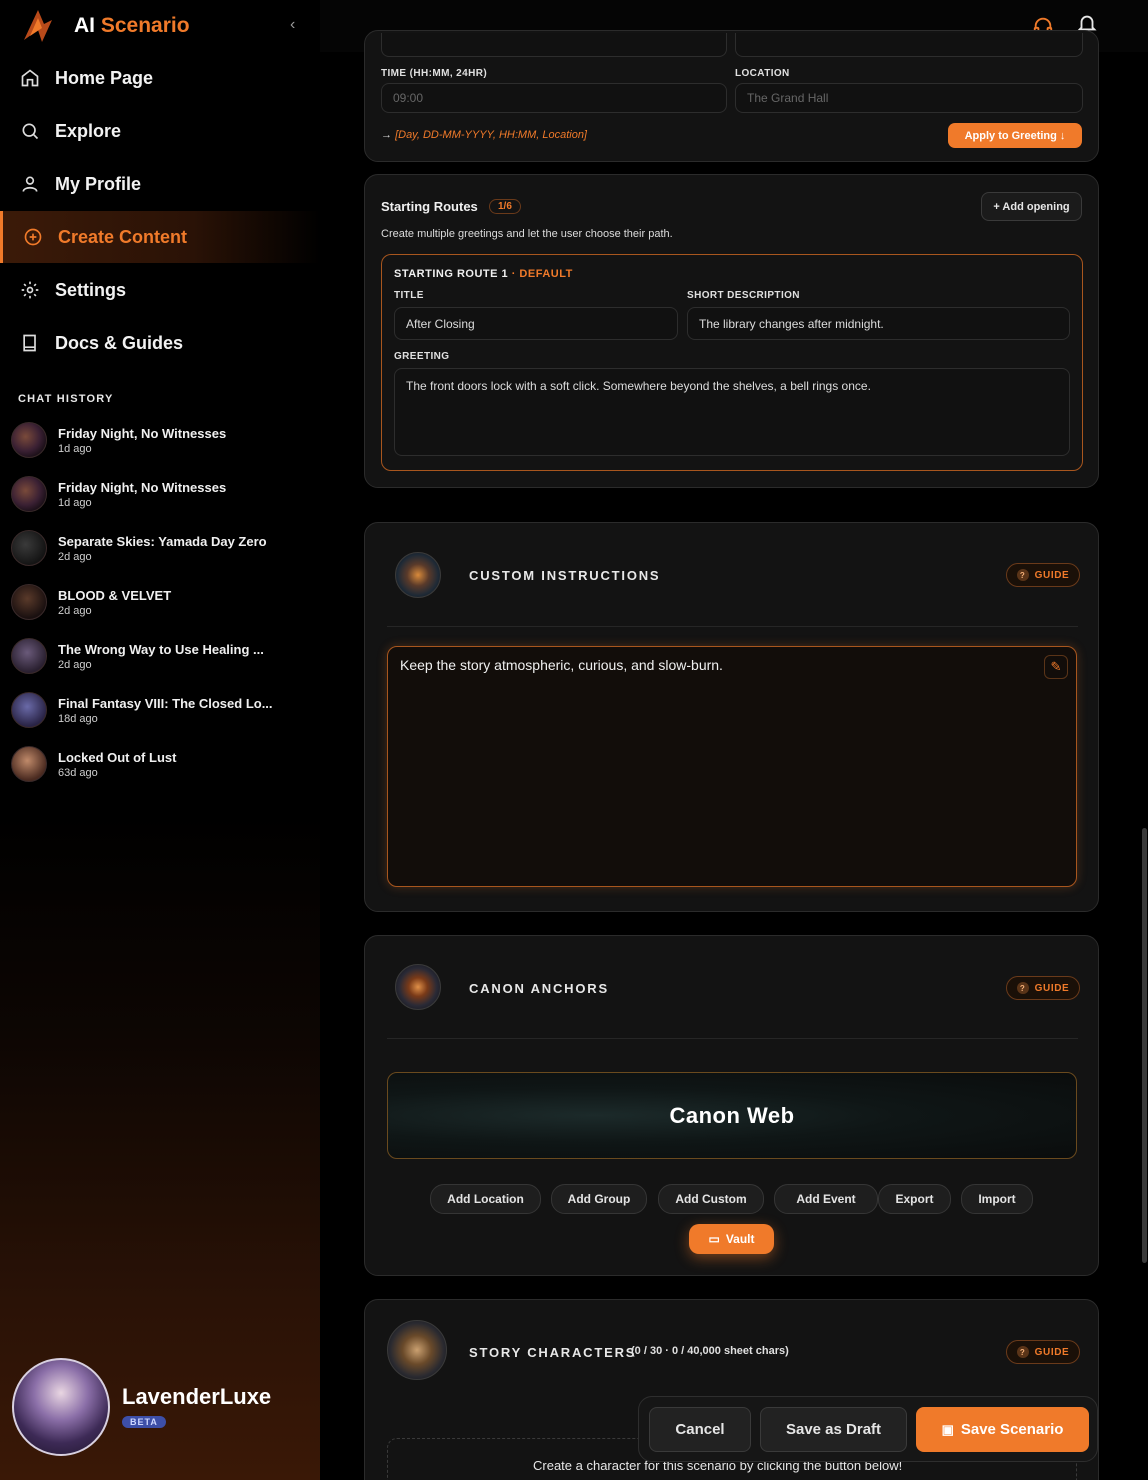 The width and height of the screenshot is (1148, 1480). I want to click on save-scenario-button: ▣ Save Scenario, so click(1002, 1429).